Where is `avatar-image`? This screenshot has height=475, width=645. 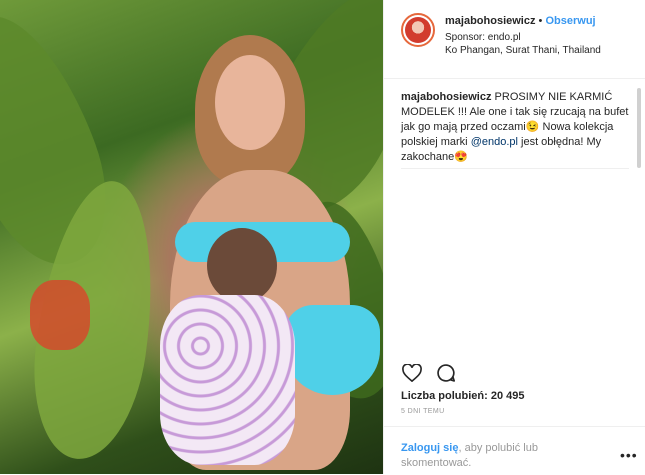
avatar-image is located at coordinates (418, 30).